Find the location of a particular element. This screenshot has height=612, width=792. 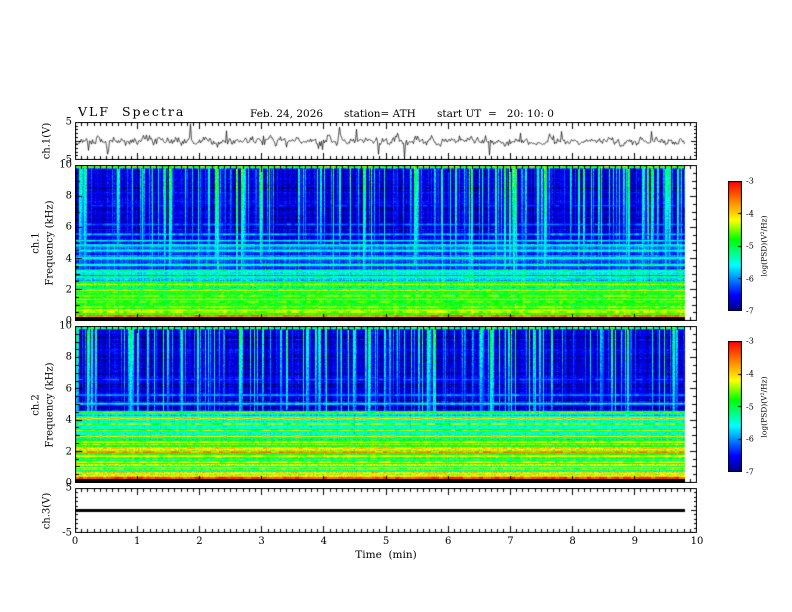

colorbar-ch2-title: log(PSD)(V²/Hz) is located at coordinates (764, 407).